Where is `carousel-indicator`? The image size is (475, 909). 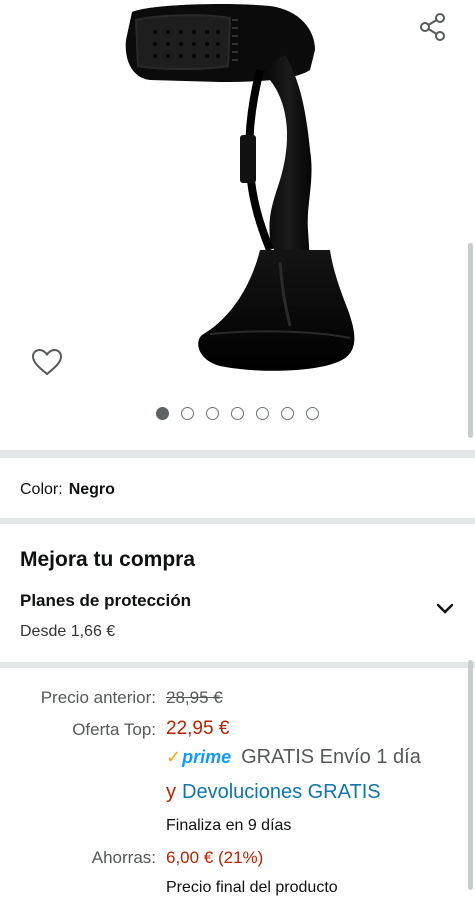 carousel-indicator is located at coordinates (237, 413).